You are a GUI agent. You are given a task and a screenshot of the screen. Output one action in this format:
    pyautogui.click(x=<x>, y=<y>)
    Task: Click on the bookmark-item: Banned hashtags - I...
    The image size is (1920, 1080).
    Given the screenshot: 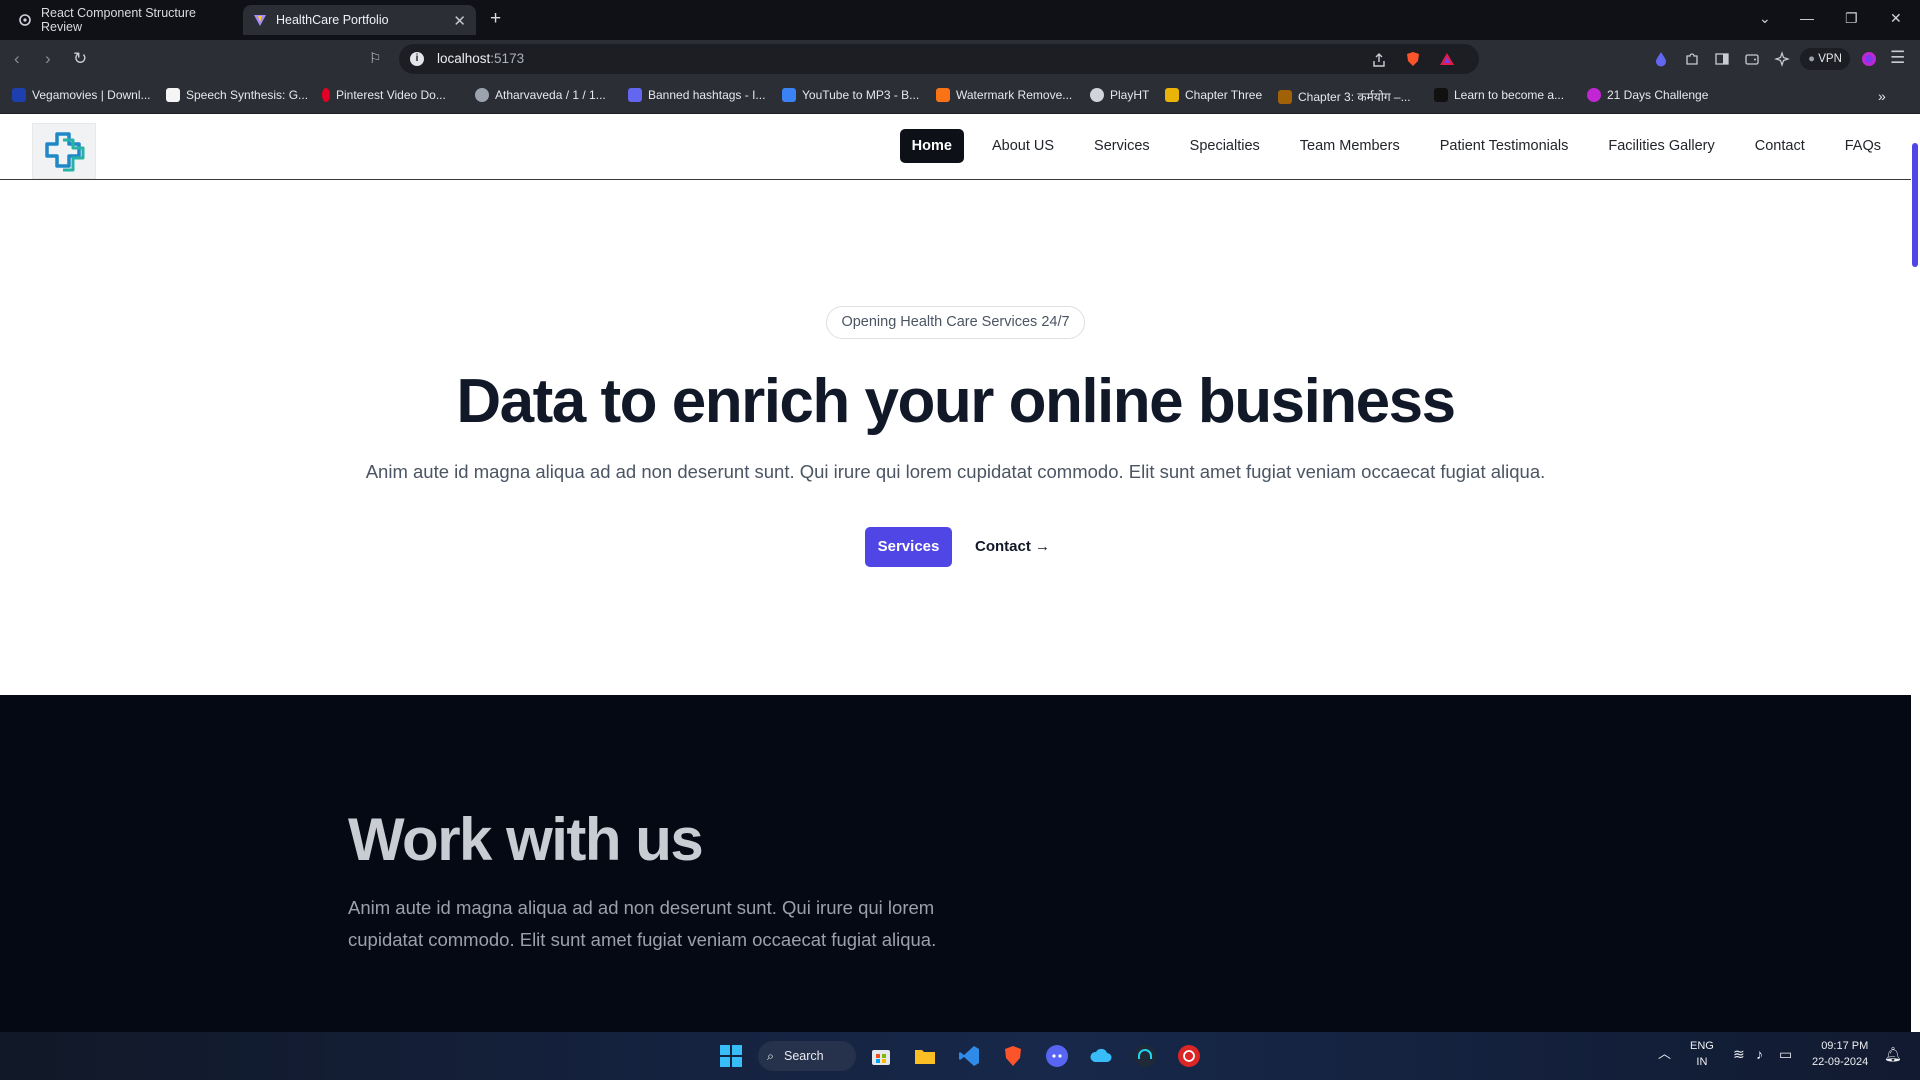 What is the action you would take?
    pyautogui.click(x=696, y=95)
    